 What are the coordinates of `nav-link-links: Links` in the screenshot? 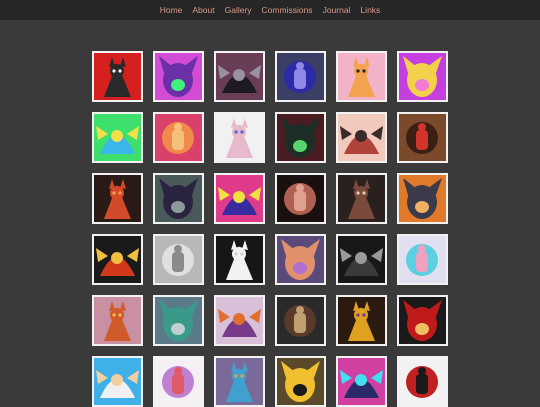 It's located at (370, 10).